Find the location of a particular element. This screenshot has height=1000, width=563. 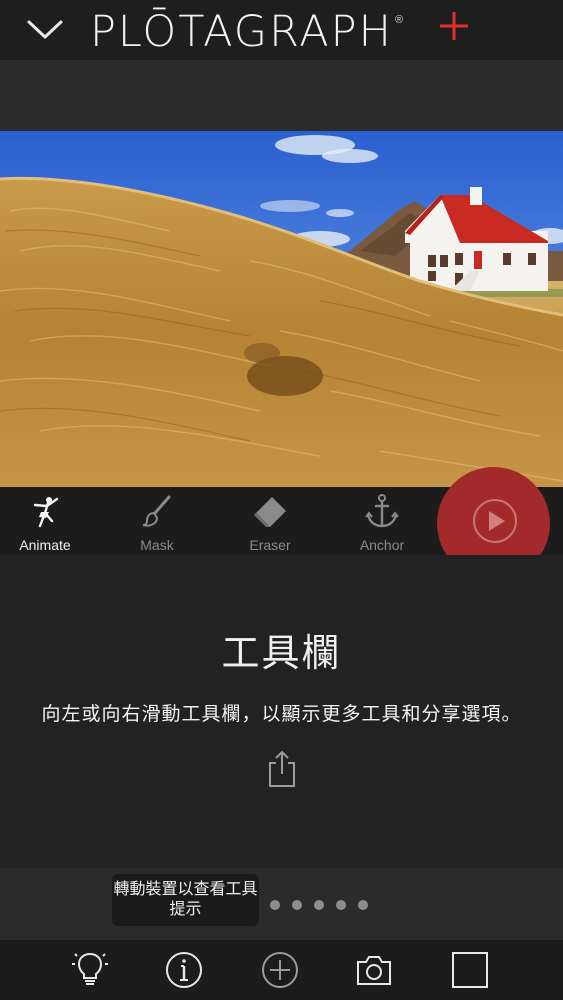

chevron-down-icon is located at coordinates (45, 29).